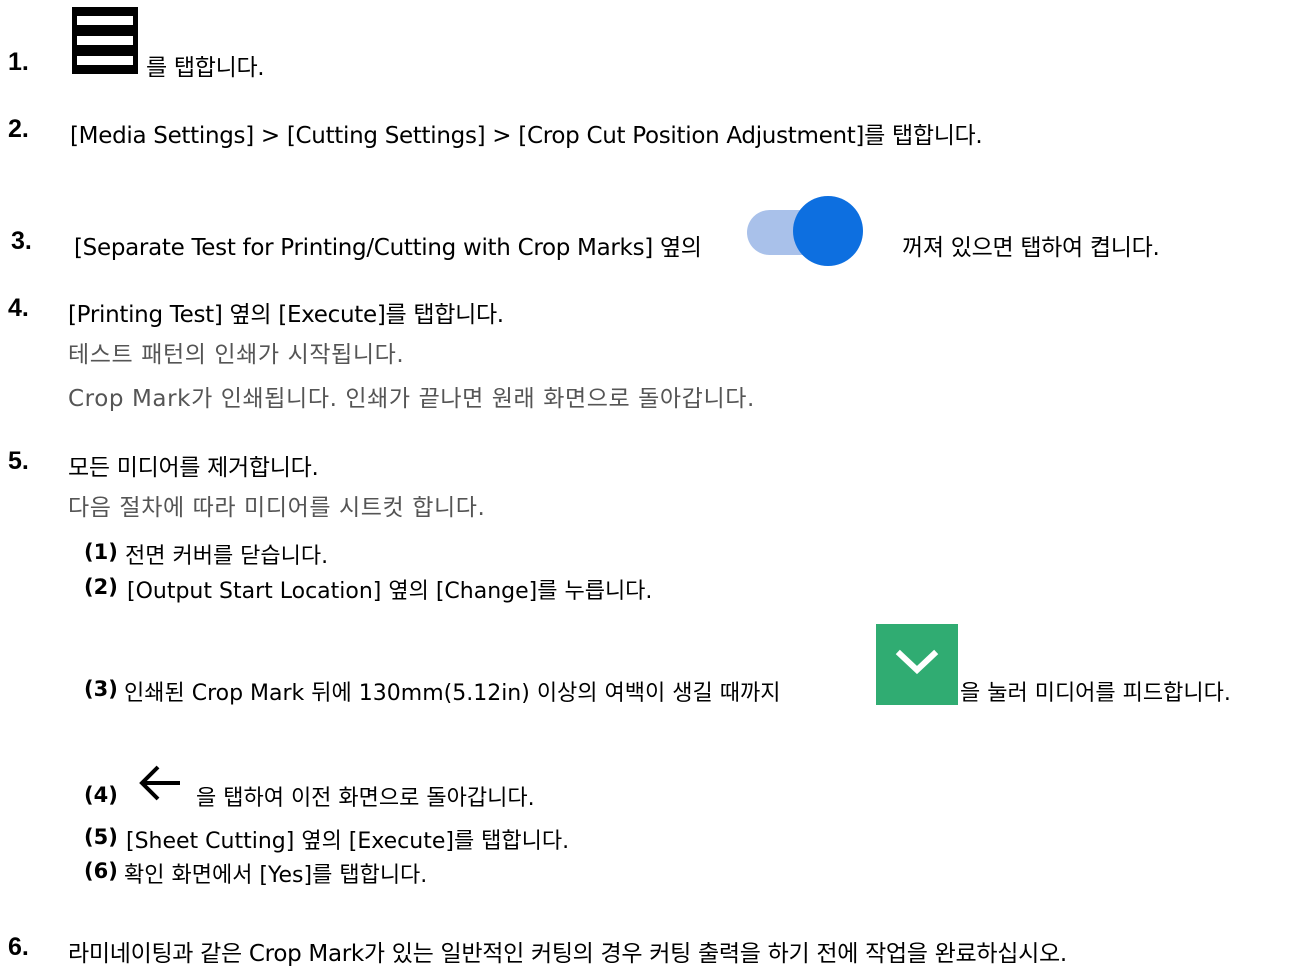 The image size is (1294, 968). I want to click on feed-button, so click(917, 664).